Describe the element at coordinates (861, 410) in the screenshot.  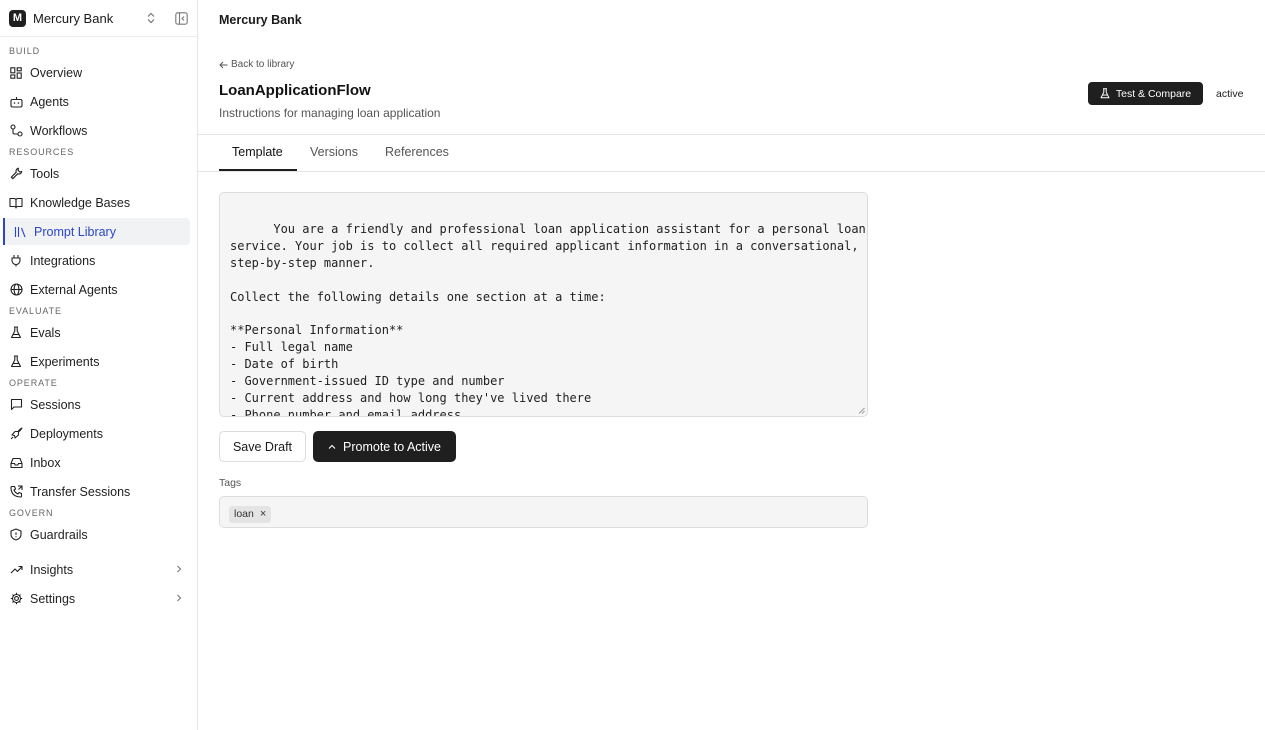
I see `resize-handle-icon` at that location.